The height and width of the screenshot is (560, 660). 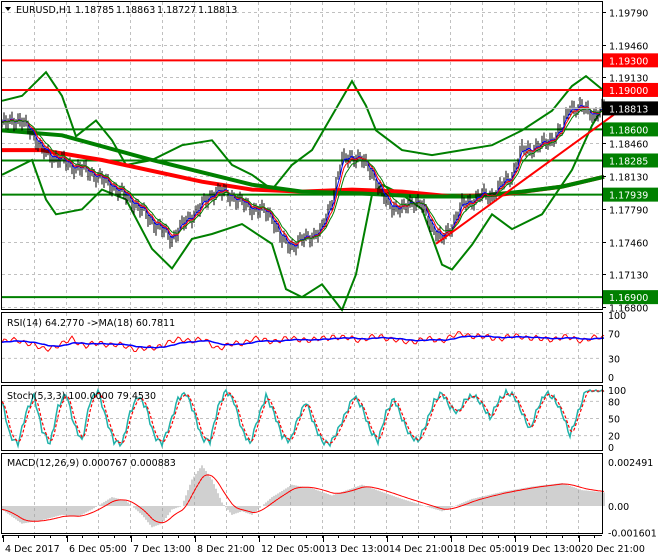 I want to click on stoch-tick-label: 0, so click(x=611, y=448).